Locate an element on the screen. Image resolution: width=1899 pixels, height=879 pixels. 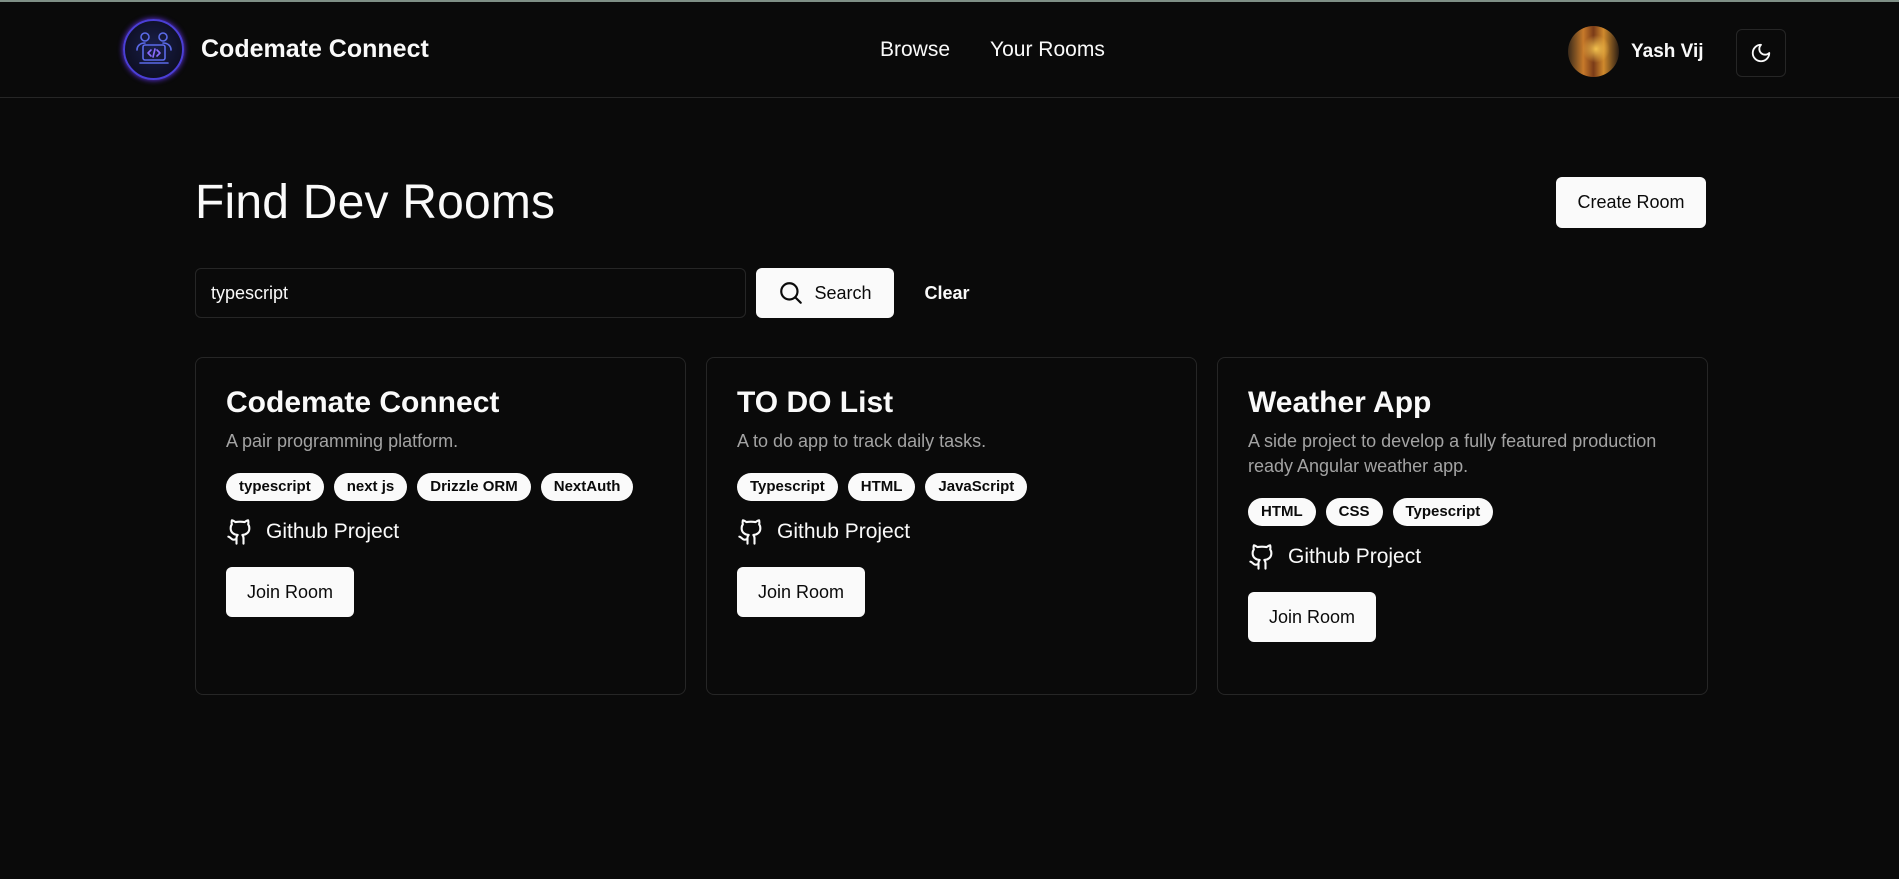
brand-name: Codemate Connect is located at coordinates (315, 49).